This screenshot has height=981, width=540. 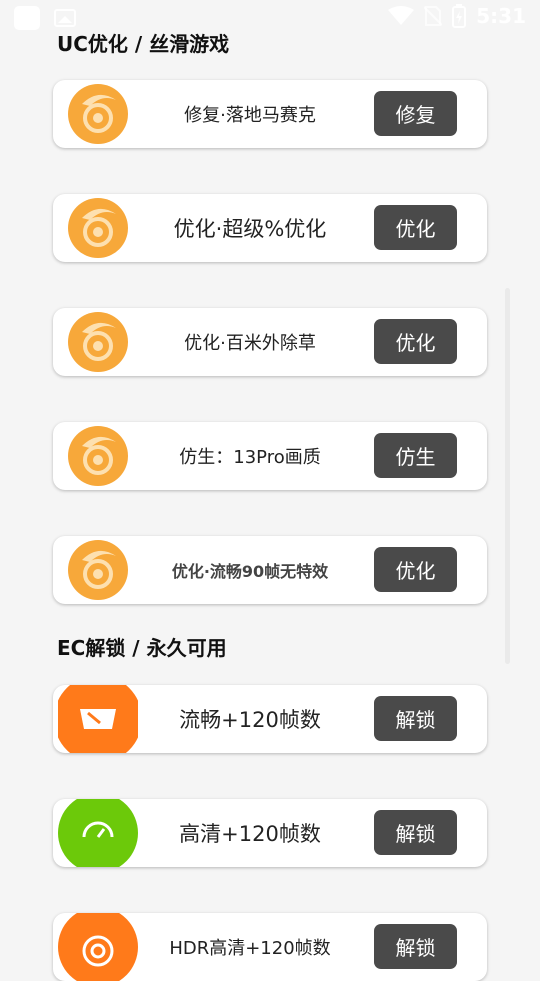 I want to click on card-label: 修复·落地马赛克, so click(x=250, y=115).